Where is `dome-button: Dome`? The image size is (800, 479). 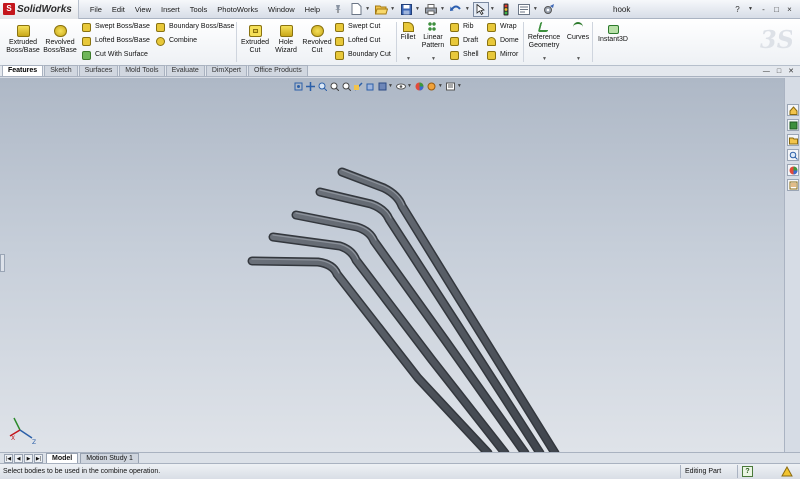 dome-button: Dome is located at coordinates (503, 41).